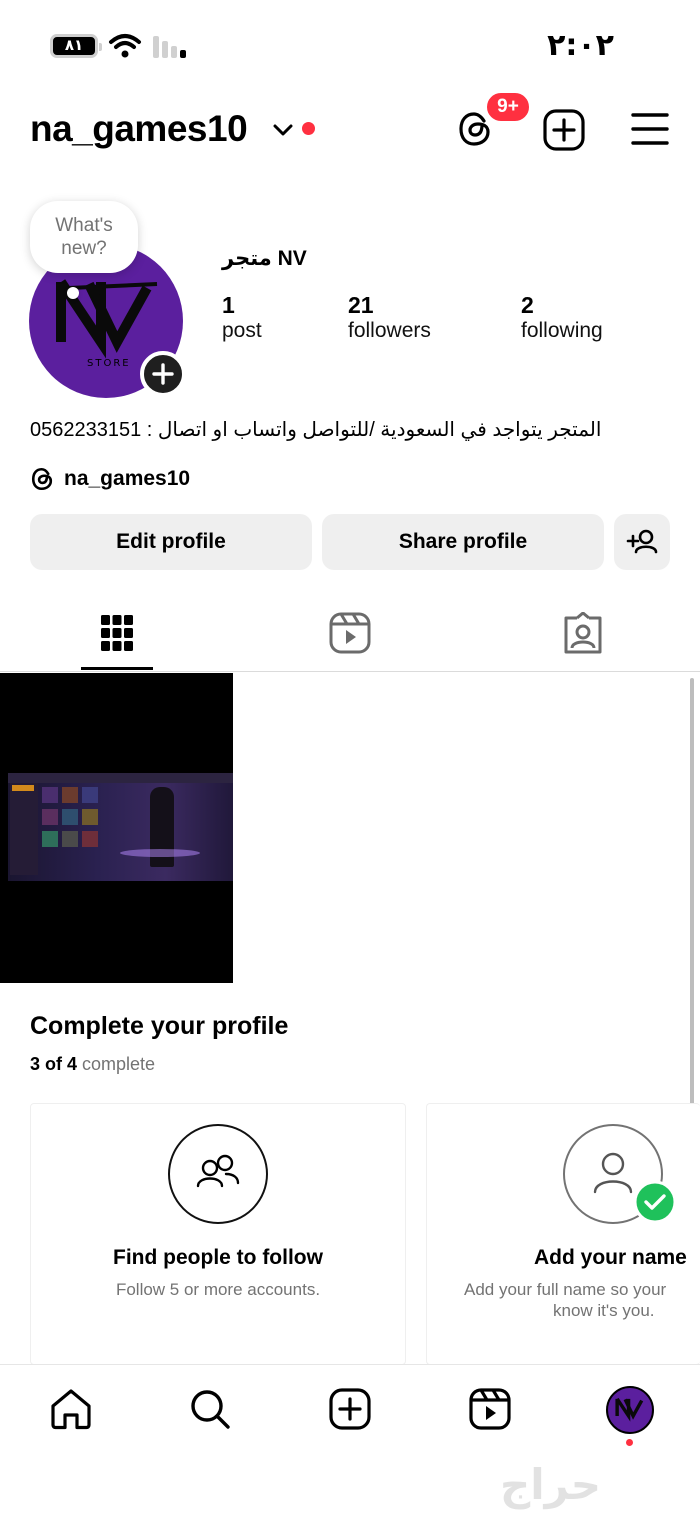  Describe the element at coordinates (218, 1171) in the screenshot. I see `people-icon` at that location.